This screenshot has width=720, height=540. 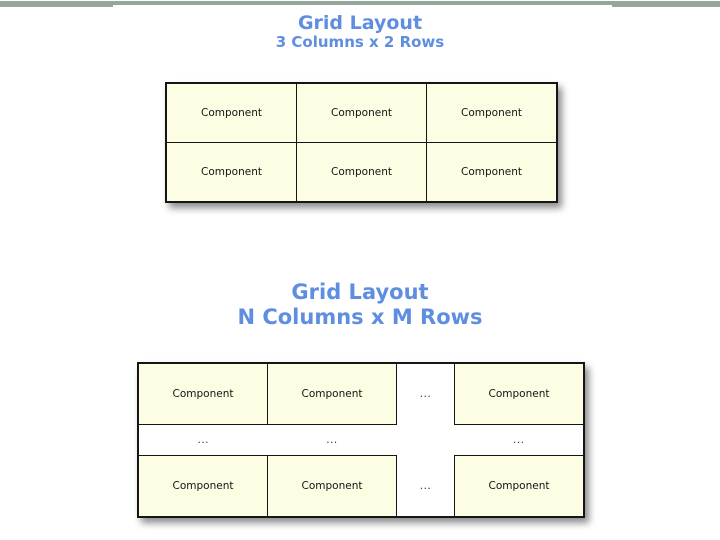 What do you see at coordinates (56, 4) in the screenshot?
I see `top-accent-band-left` at bounding box center [56, 4].